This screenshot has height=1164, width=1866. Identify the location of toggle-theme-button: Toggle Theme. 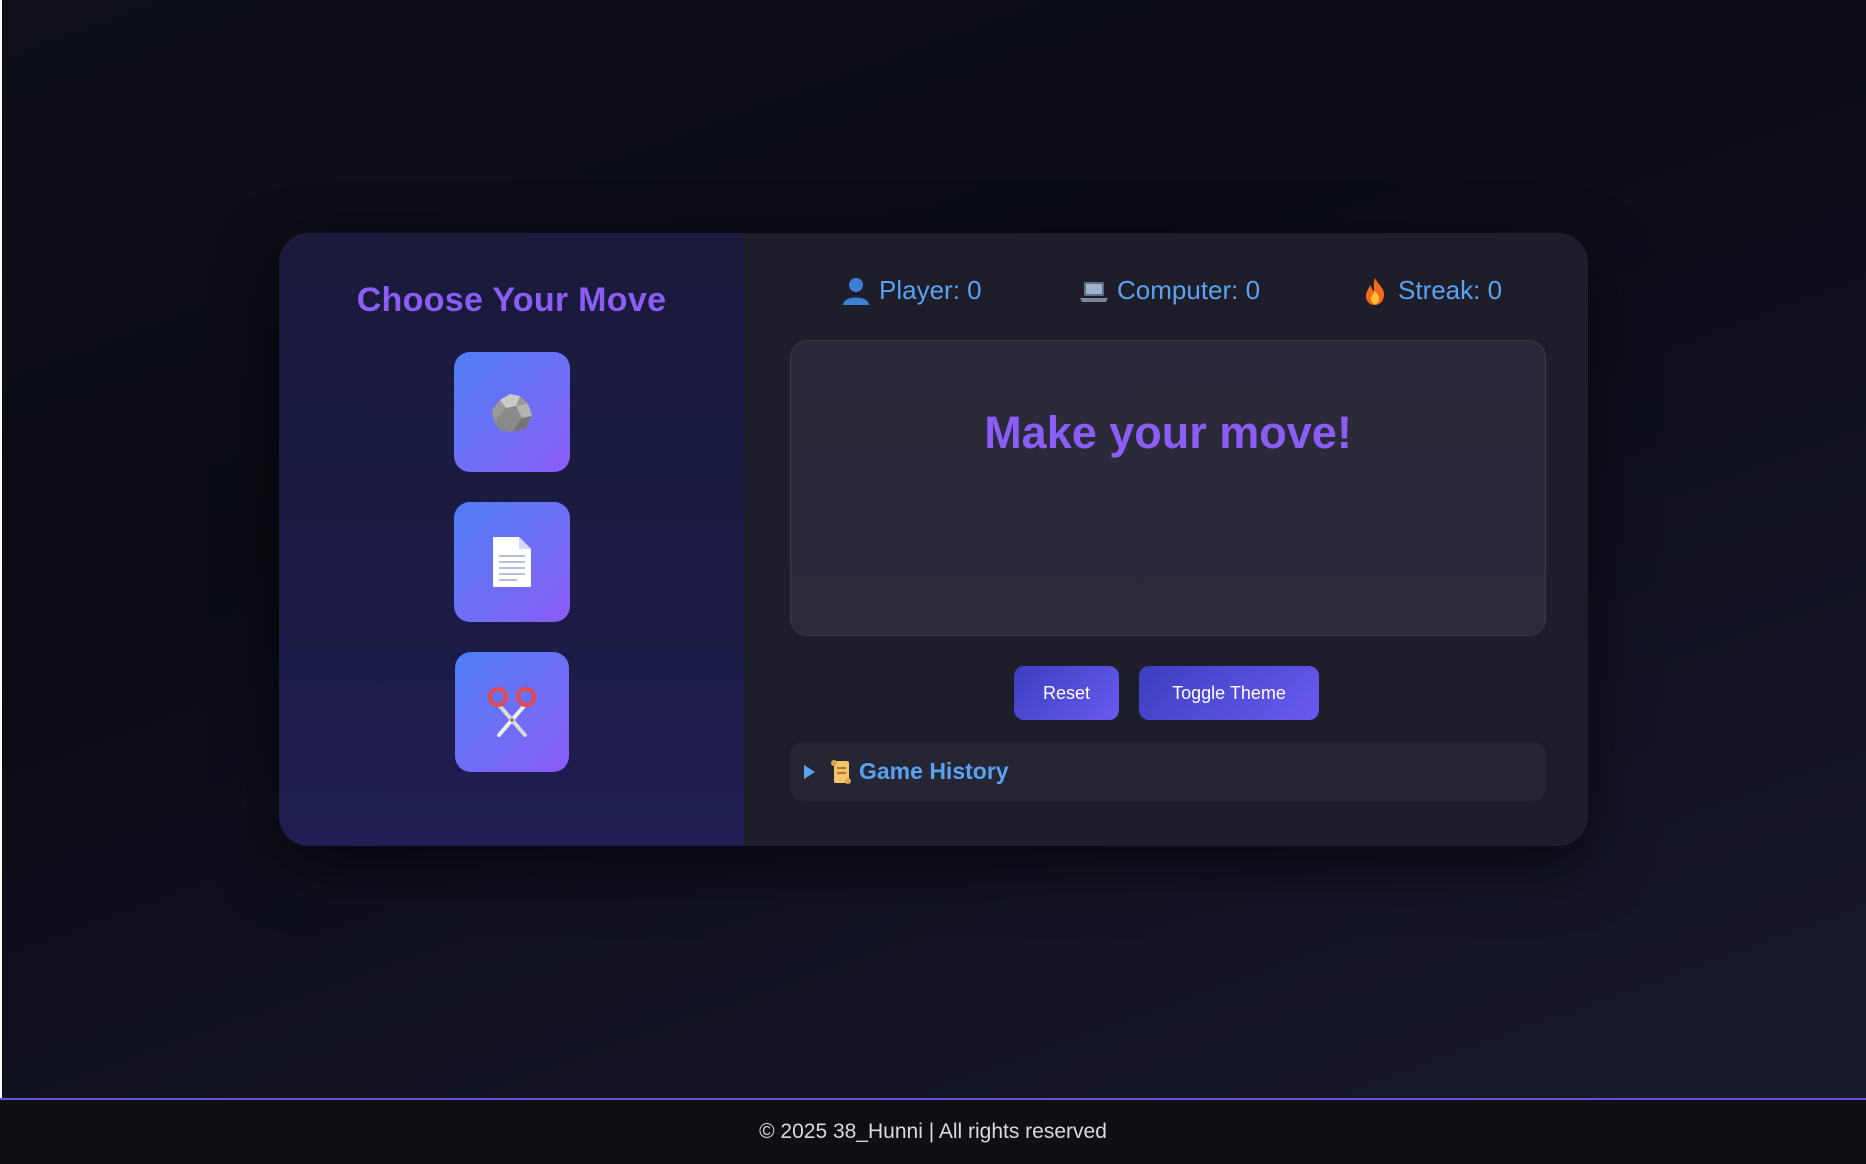
(1229, 693).